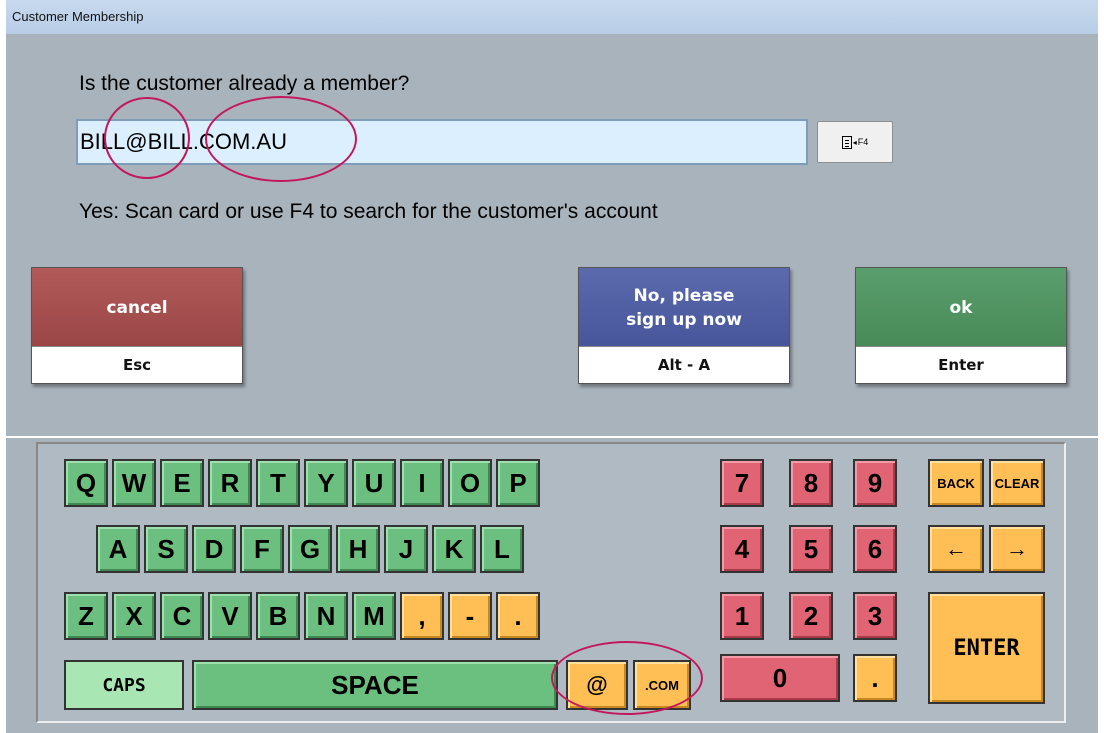  What do you see at coordinates (1017, 483) in the screenshot?
I see `clear-key: CLEAR` at bounding box center [1017, 483].